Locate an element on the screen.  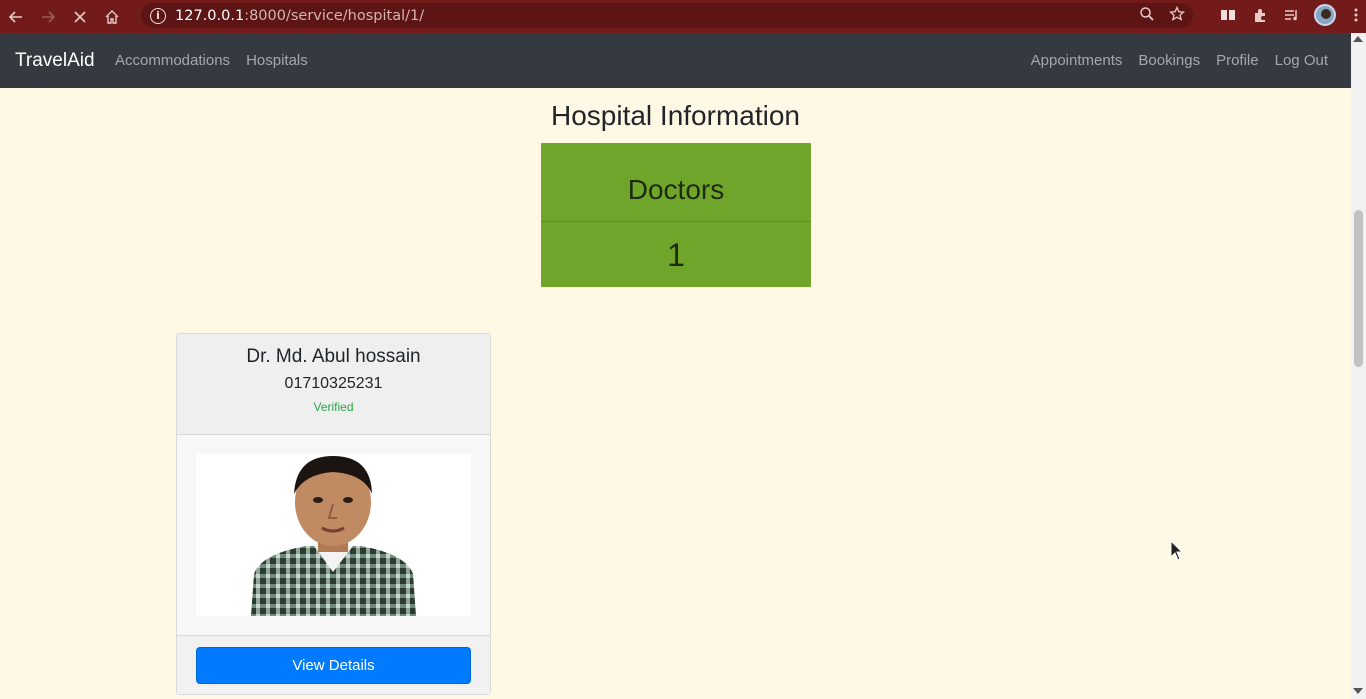
stop-icon is located at coordinates (80, 17).